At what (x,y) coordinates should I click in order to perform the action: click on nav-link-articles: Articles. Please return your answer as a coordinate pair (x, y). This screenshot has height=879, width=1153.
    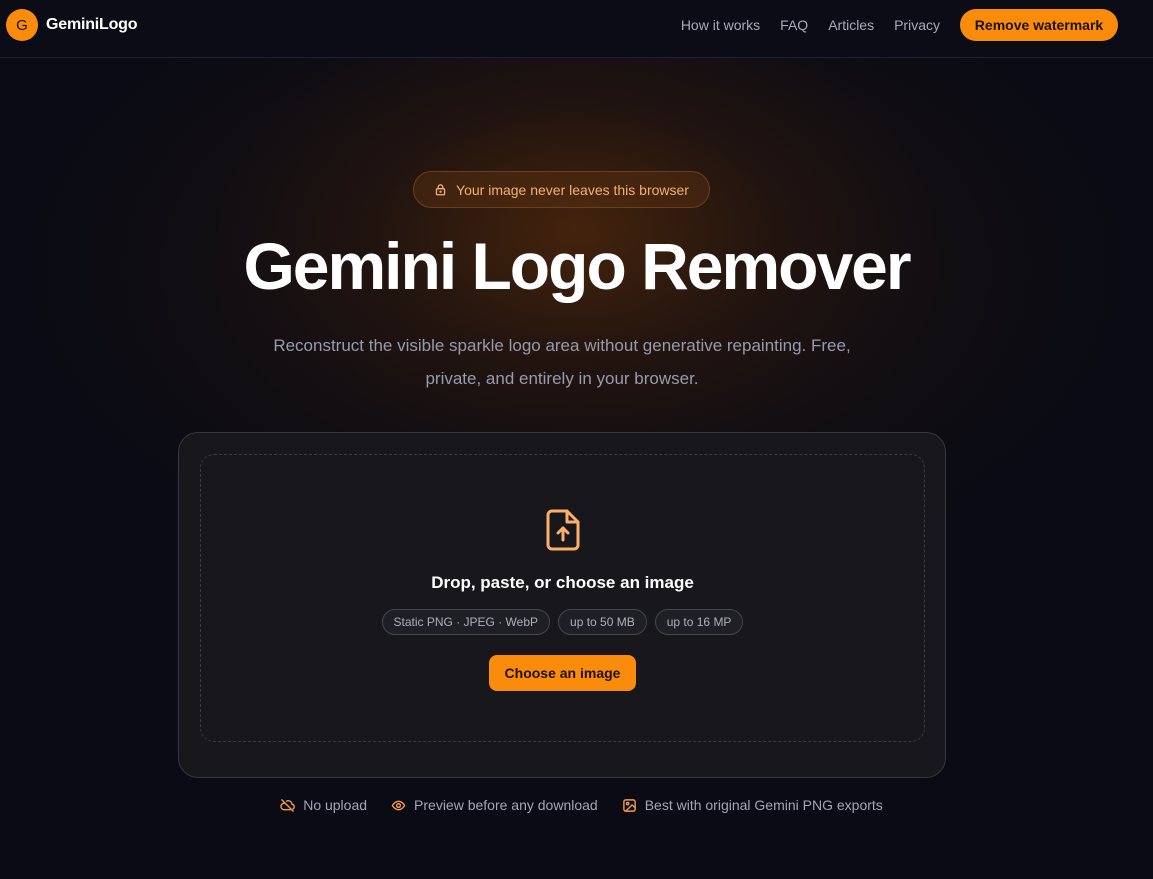
    Looking at the image, I should click on (851, 25).